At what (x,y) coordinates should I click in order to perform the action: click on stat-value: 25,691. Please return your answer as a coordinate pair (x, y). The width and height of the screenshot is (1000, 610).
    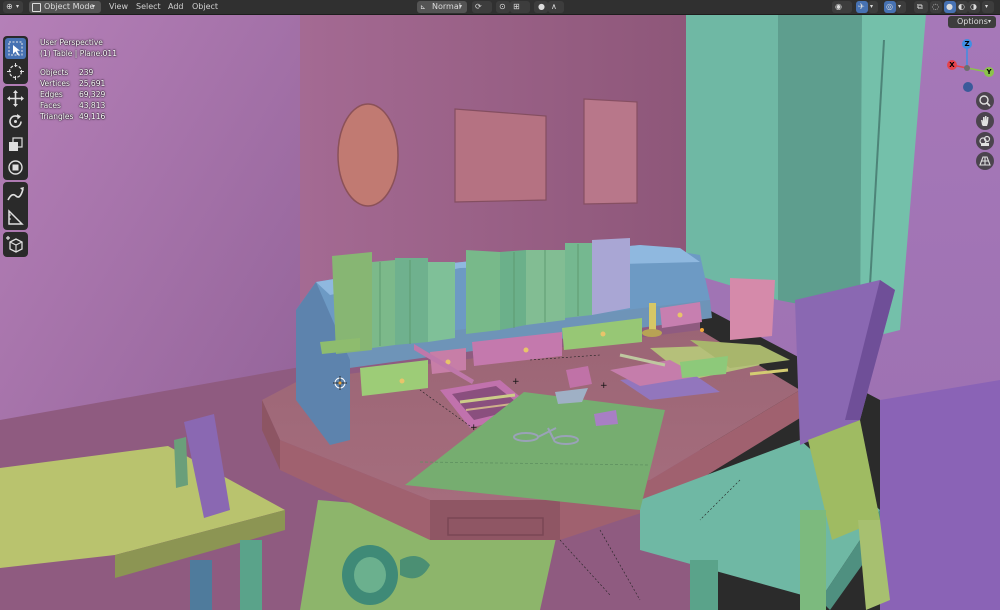
    Looking at the image, I should click on (92, 83).